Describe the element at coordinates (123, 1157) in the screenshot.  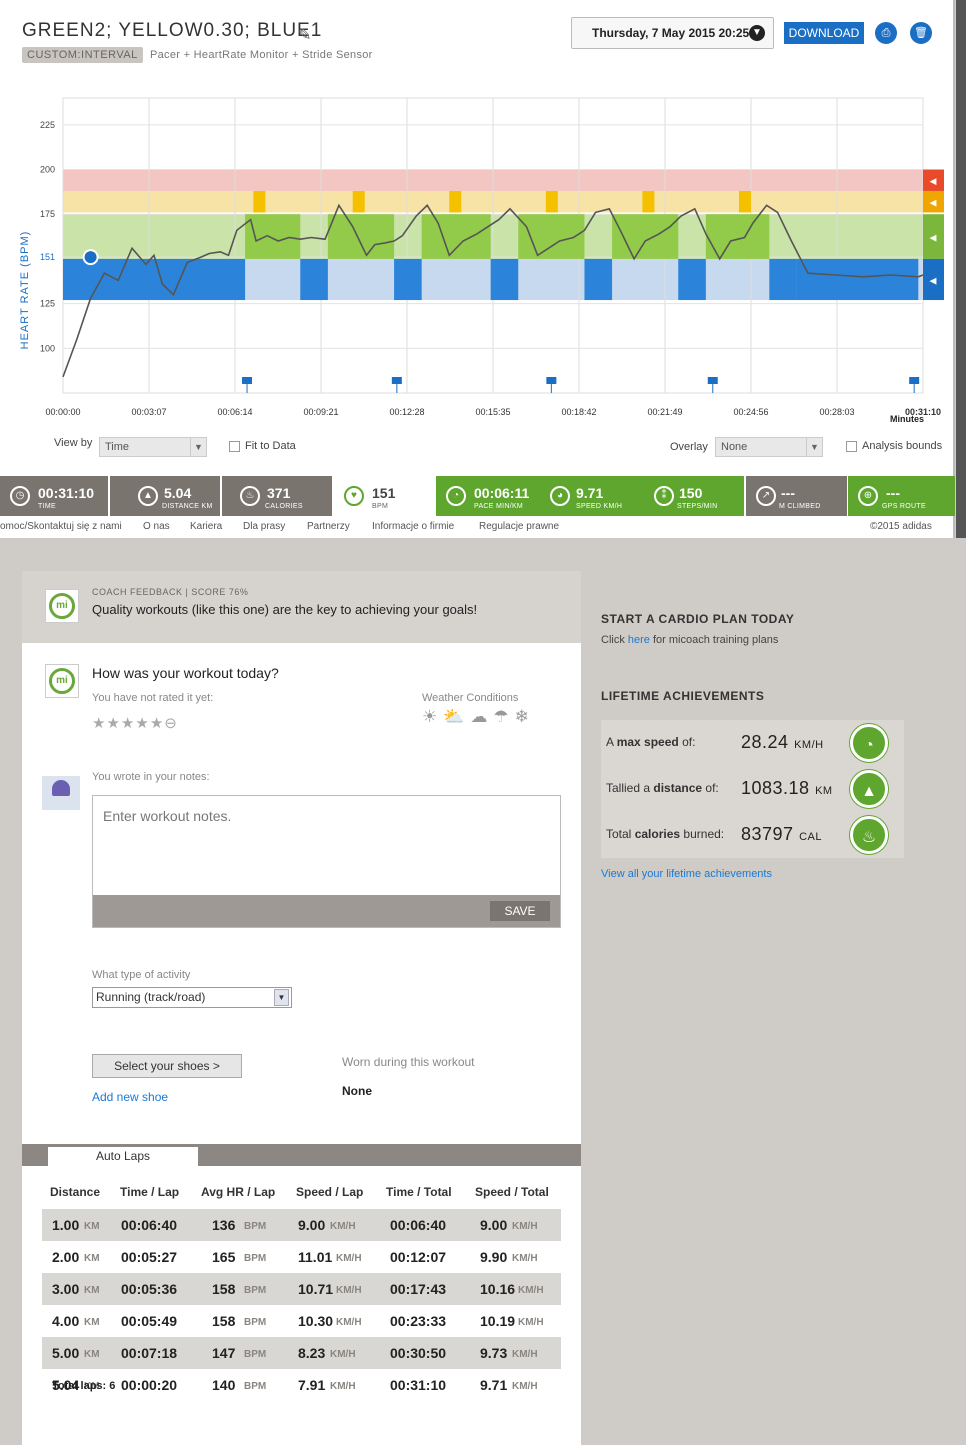
I see `tab-auto-laps: Auto Laps` at that location.